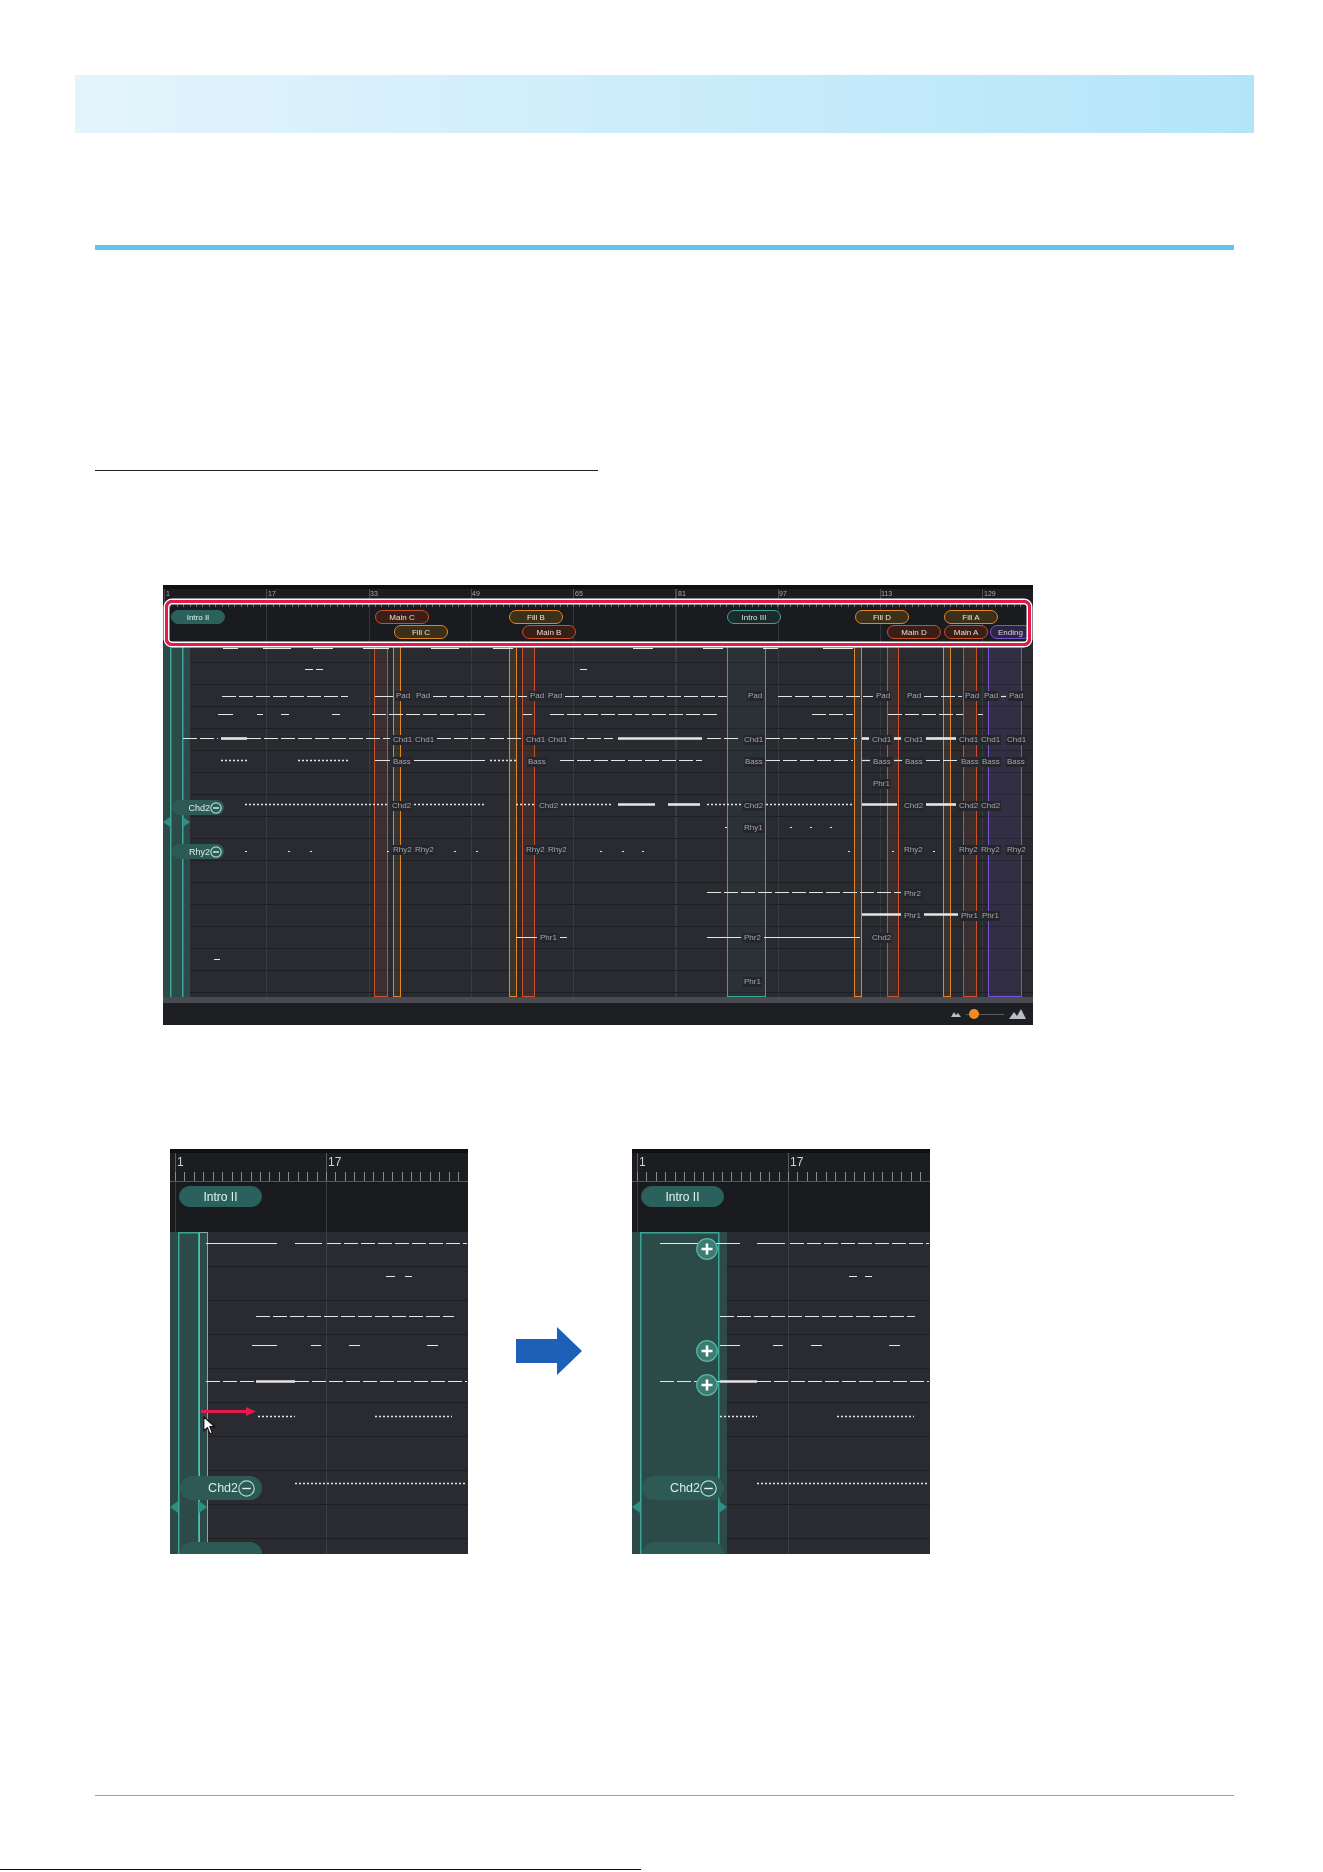 This screenshot has width=1323, height=1872. I want to click on section-button: Fill B, so click(536, 617).